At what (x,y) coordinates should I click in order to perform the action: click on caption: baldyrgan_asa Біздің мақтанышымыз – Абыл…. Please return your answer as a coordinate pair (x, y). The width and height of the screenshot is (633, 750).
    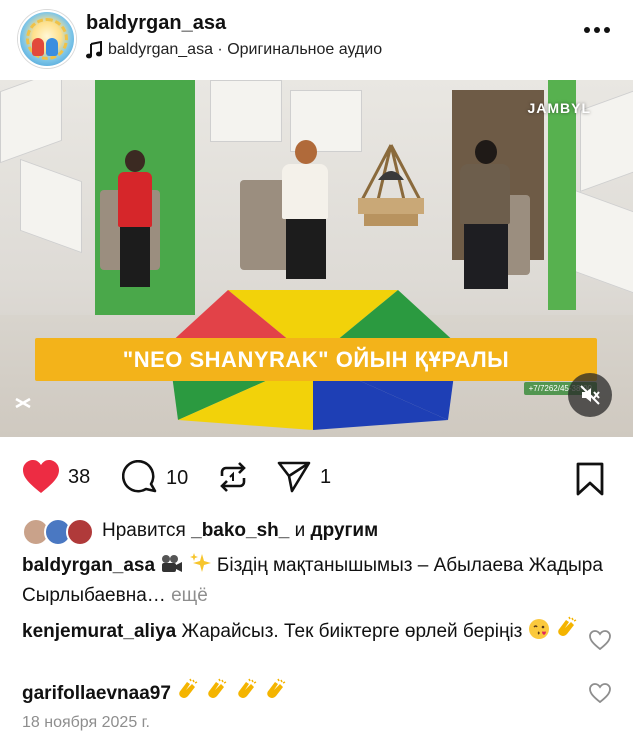
    Looking at the image, I should click on (317, 580).